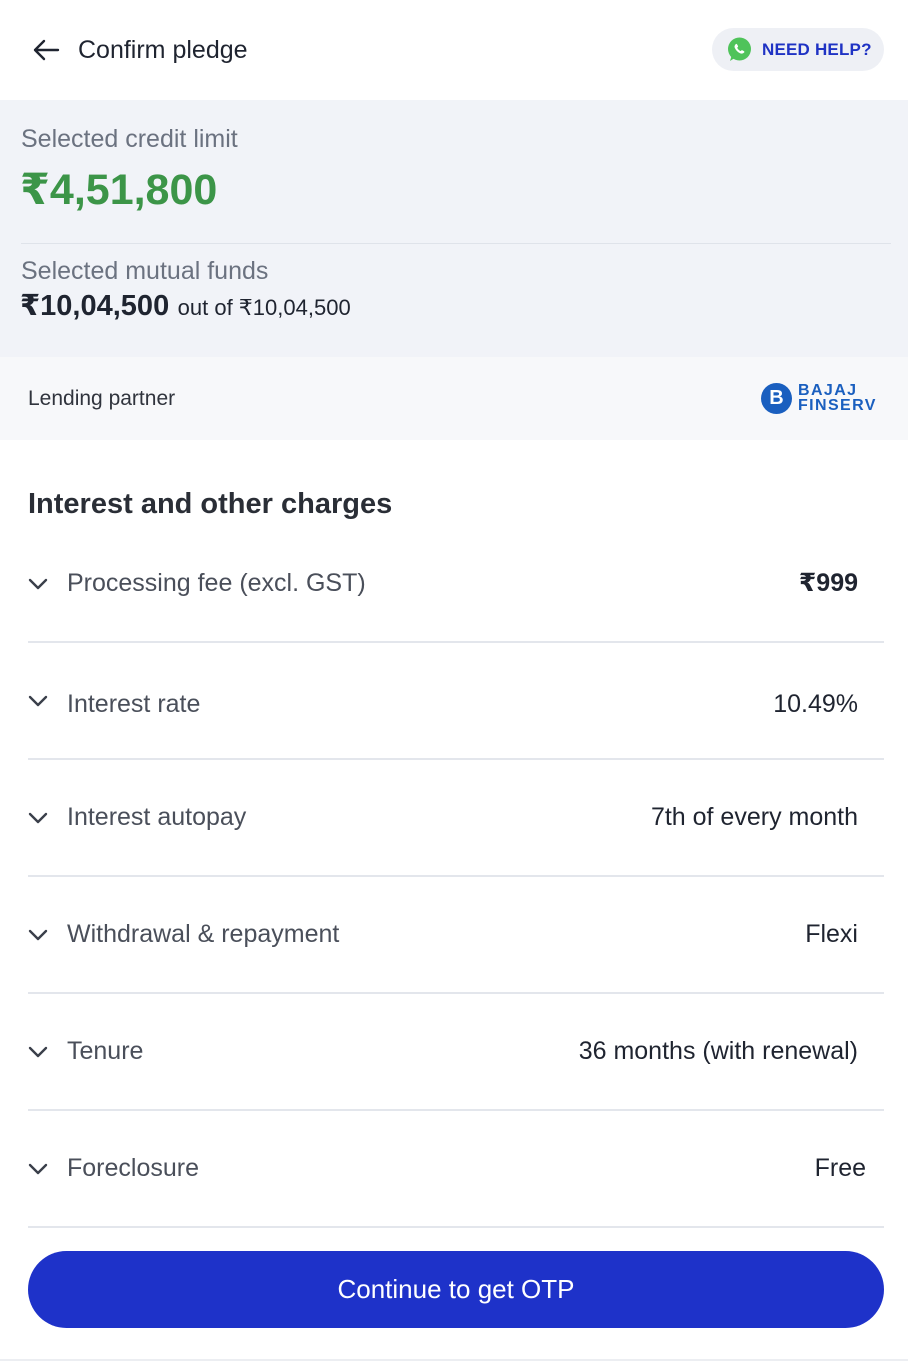  What do you see at coordinates (840, 1168) in the screenshot?
I see `charge-value: Free` at bounding box center [840, 1168].